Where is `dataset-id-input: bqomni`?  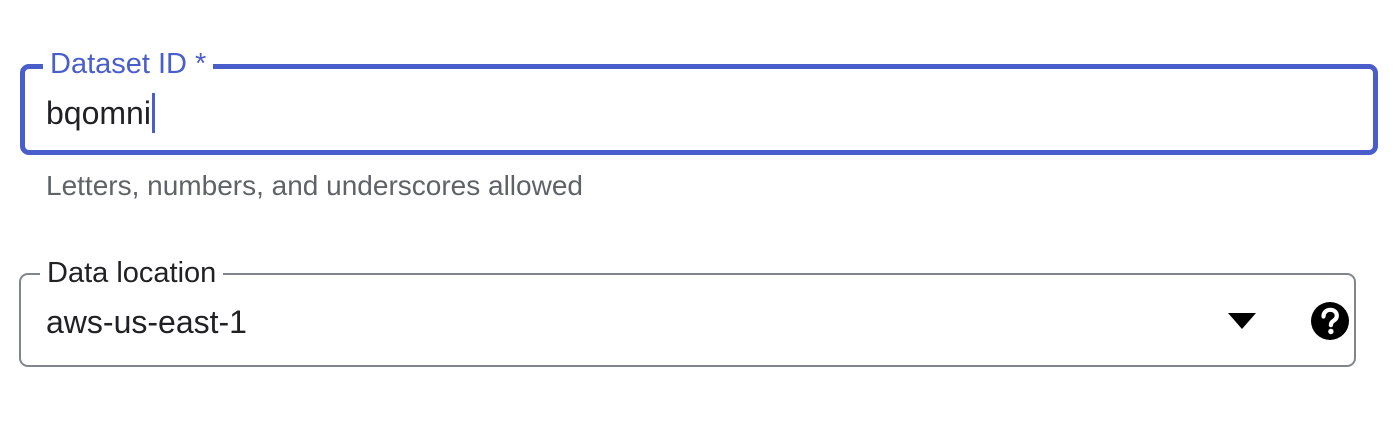 dataset-id-input: bqomni is located at coordinates (100, 113).